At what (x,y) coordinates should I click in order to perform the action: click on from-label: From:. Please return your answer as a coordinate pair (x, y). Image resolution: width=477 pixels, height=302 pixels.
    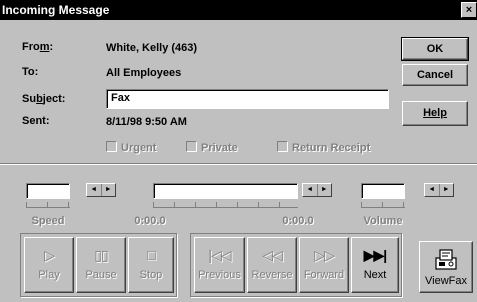
    Looking at the image, I should click on (38, 47).